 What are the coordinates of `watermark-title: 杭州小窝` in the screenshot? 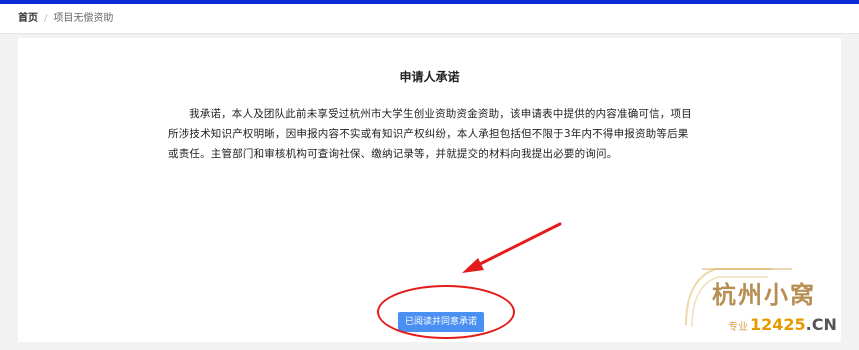 It's located at (764, 294).